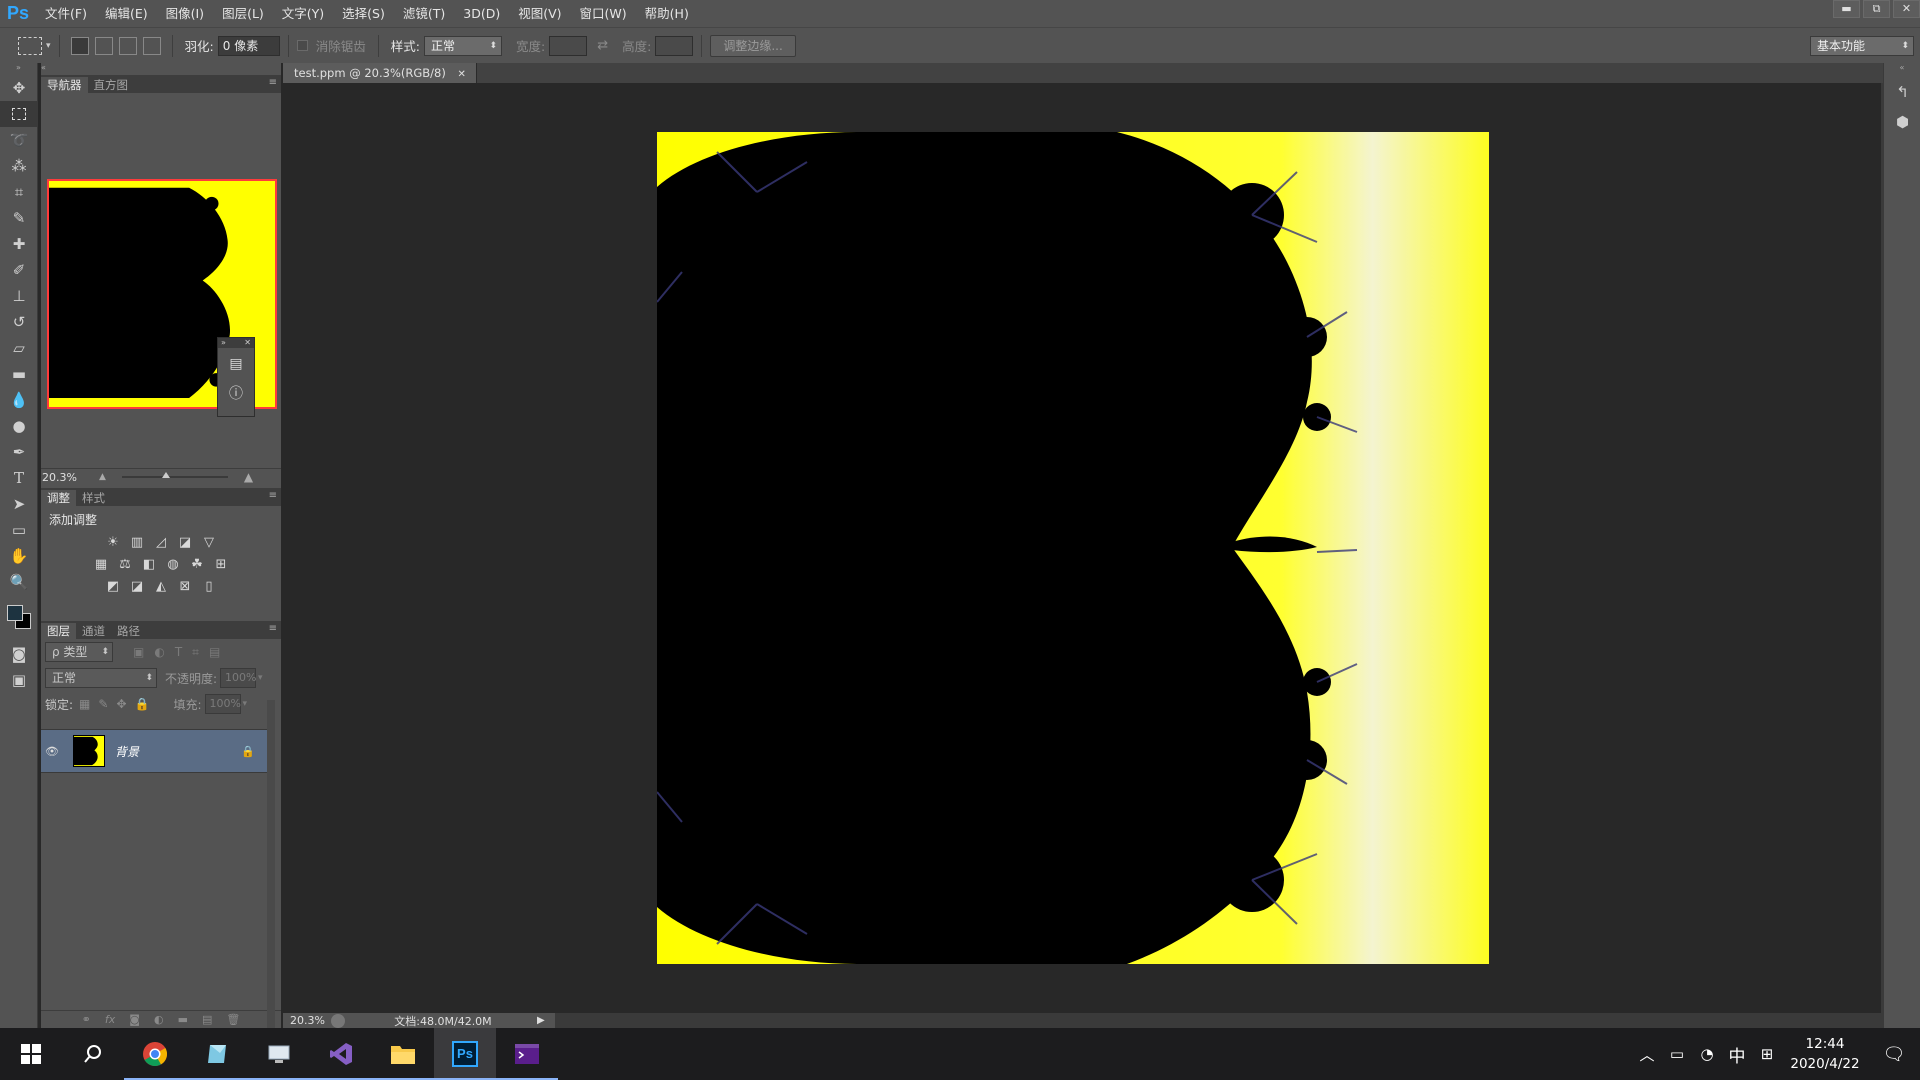 This screenshot has height=1080, width=1920. I want to click on photo-filter-icon: ◍, so click(173, 565).